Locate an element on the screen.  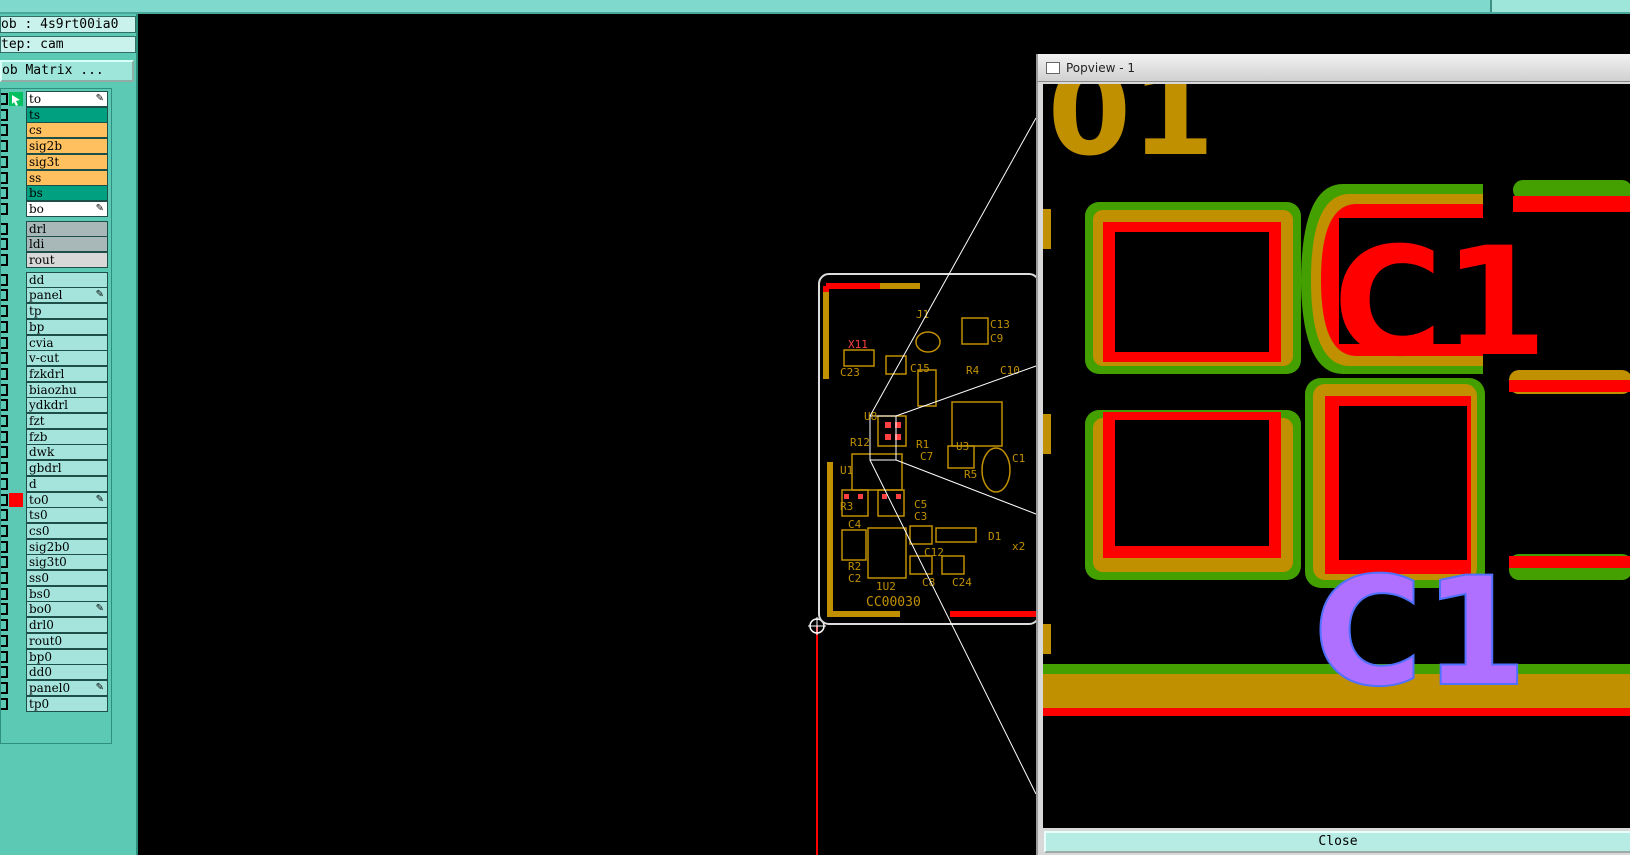
layer-name: tp is located at coordinates (67, 311).